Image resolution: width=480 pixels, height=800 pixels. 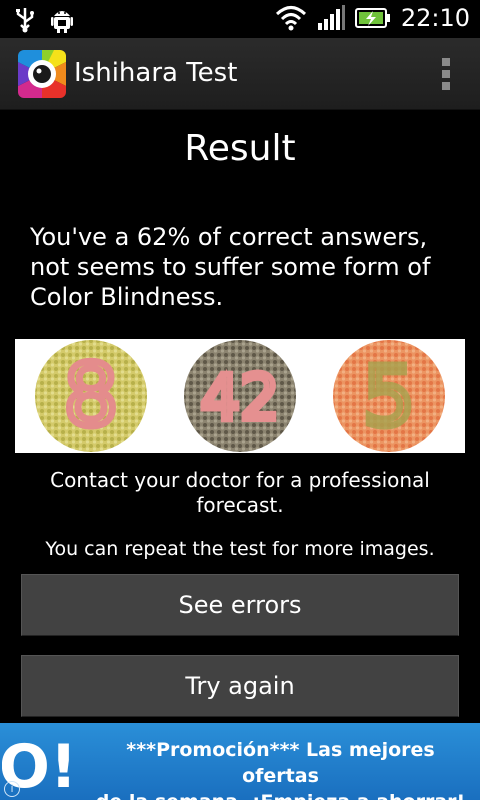 I want to click on notification-icons, so click(x=44, y=20).